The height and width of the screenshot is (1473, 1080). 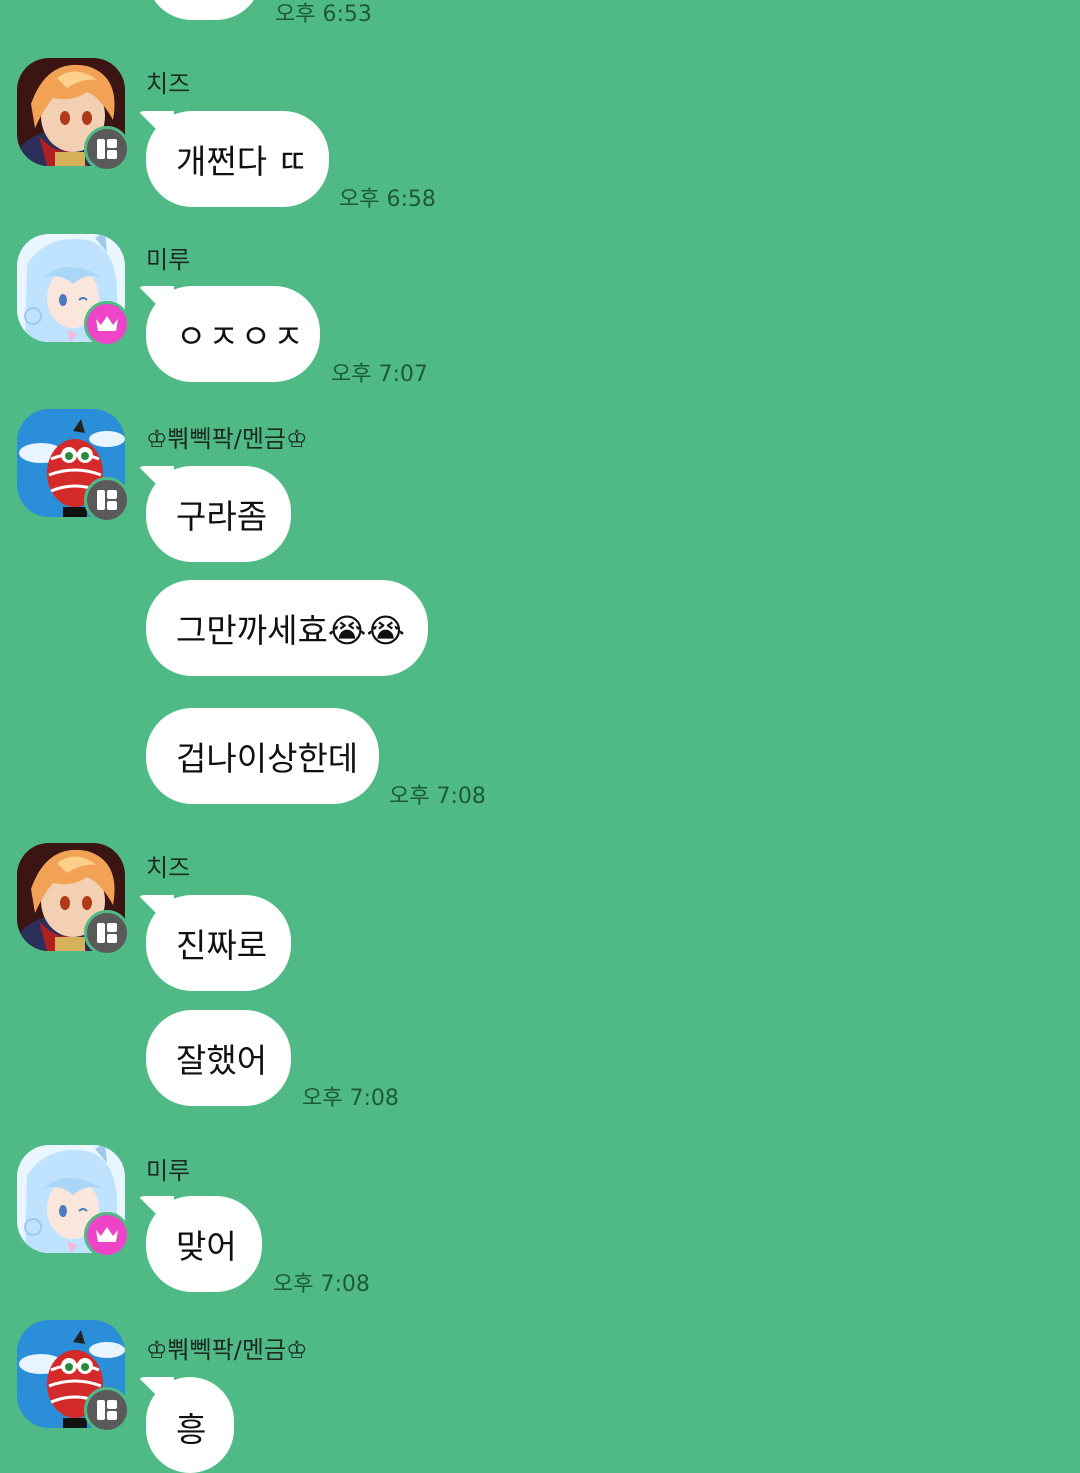 What do you see at coordinates (323, 14) in the screenshot?
I see `message-time: 오후 6:53` at bounding box center [323, 14].